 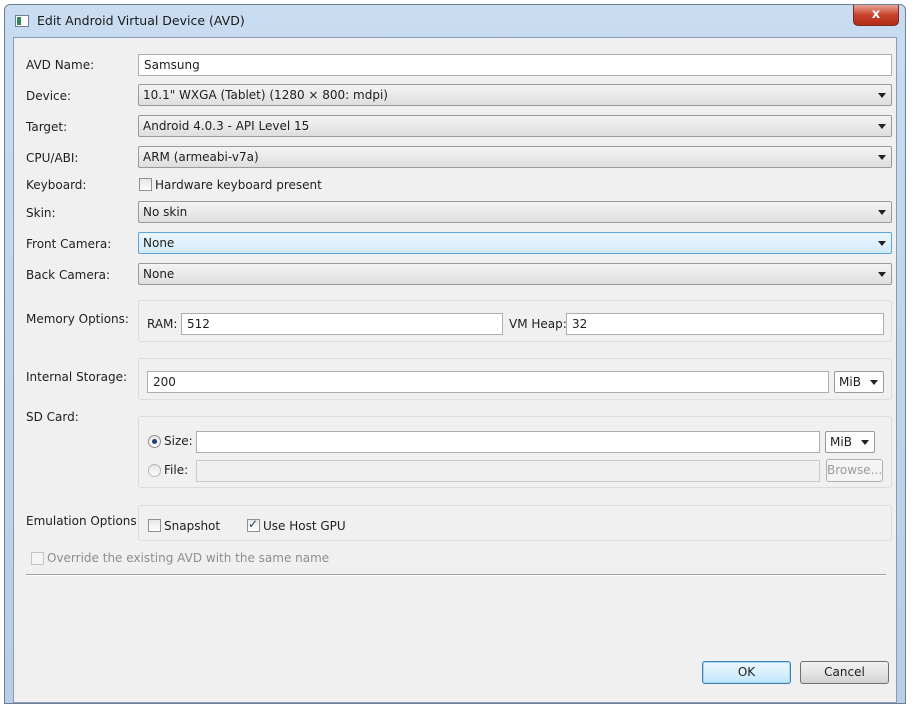 I want to click on vm-heap-input: 32, so click(x=725, y=324).